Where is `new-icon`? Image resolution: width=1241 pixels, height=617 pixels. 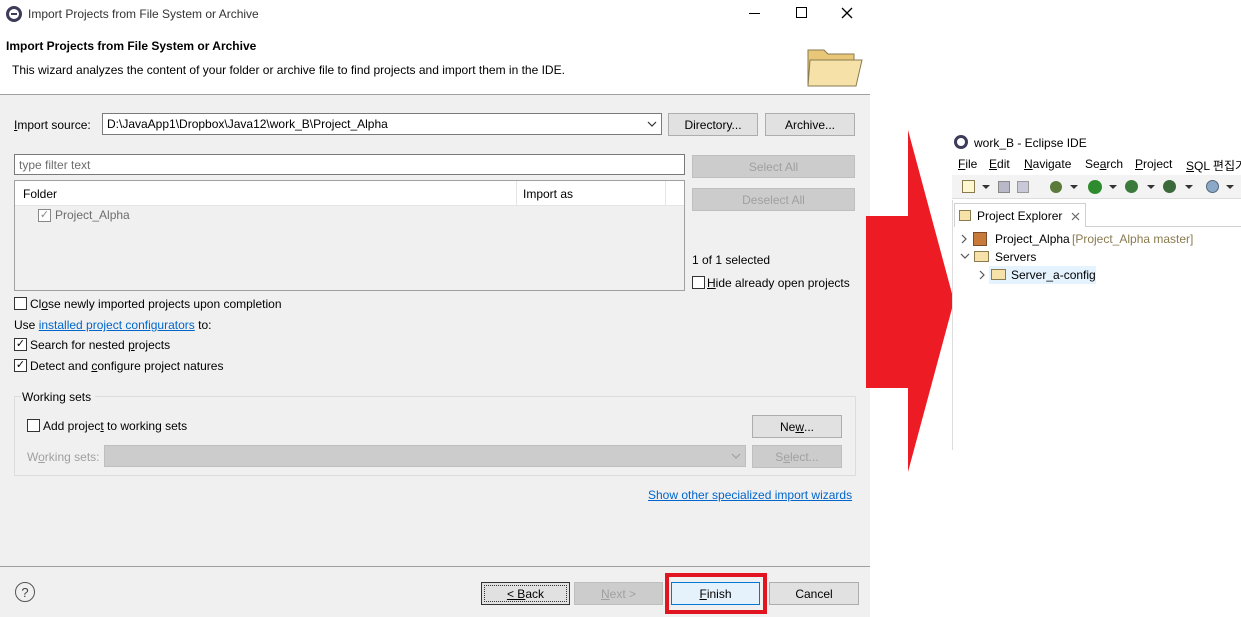 new-icon is located at coordinates (968, 186).